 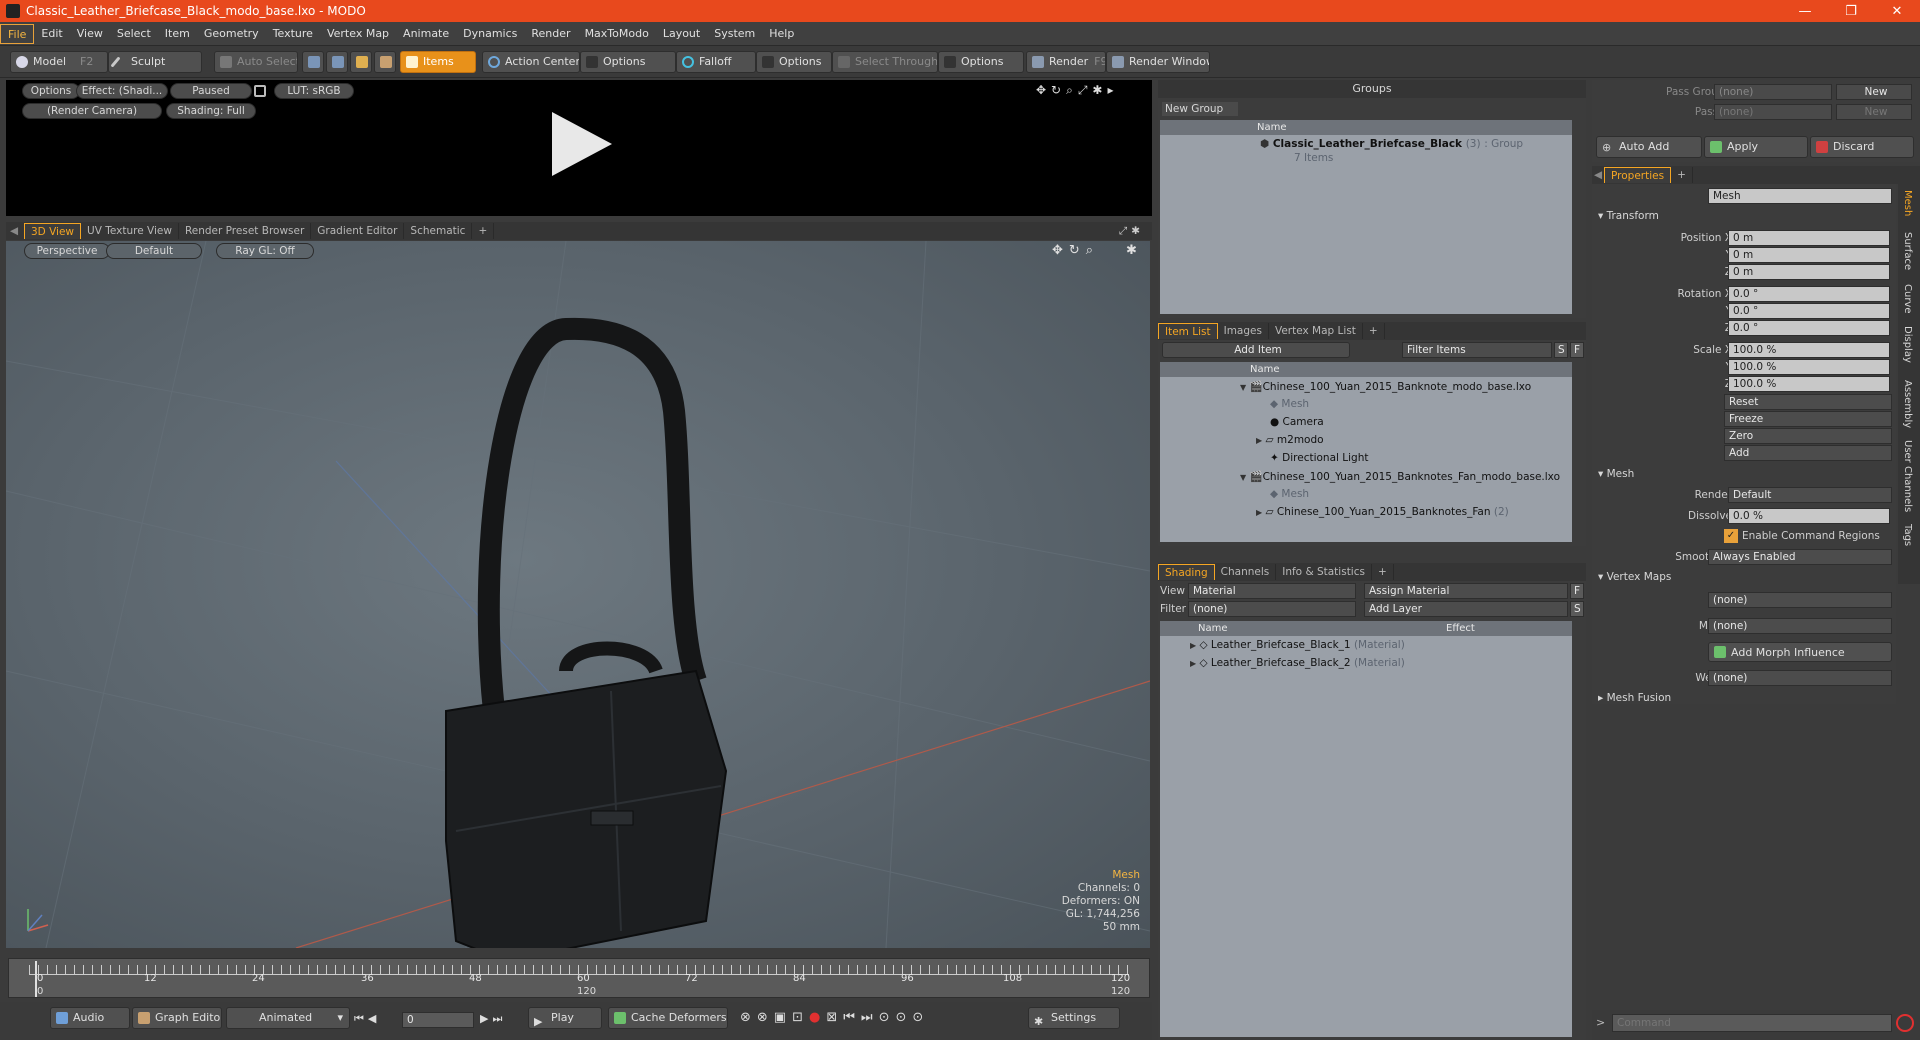 I want to click on rotation-x-field: 0.0 °, so click(x=1809, y=294).